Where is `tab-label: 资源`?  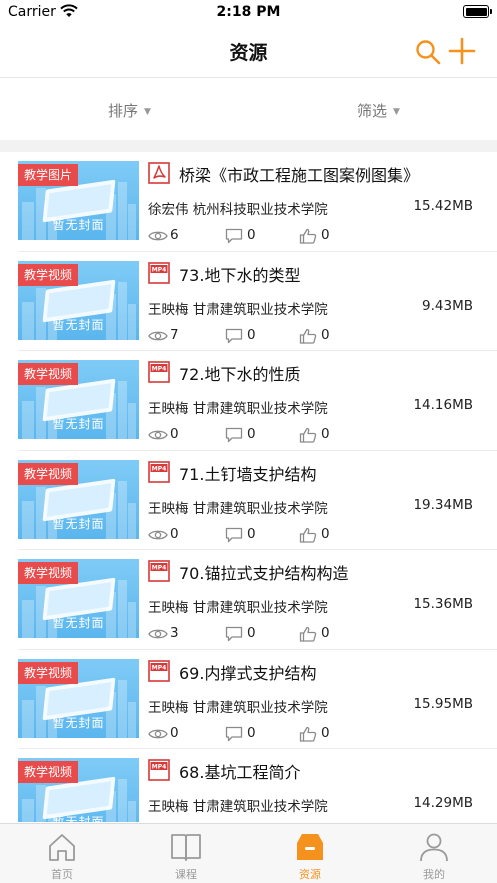 tab-label: 资源 is located at coordinates (310, 874).